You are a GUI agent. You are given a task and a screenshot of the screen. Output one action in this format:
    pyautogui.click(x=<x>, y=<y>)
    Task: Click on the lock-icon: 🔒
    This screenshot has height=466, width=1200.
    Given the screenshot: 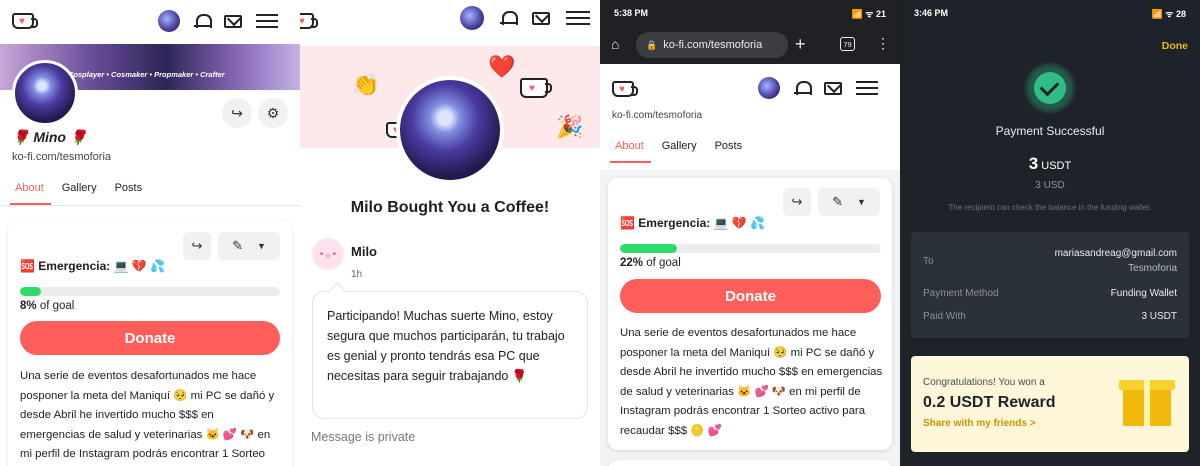 What is the action you would take?
    pyautogui.click(x=652, y=44)
    